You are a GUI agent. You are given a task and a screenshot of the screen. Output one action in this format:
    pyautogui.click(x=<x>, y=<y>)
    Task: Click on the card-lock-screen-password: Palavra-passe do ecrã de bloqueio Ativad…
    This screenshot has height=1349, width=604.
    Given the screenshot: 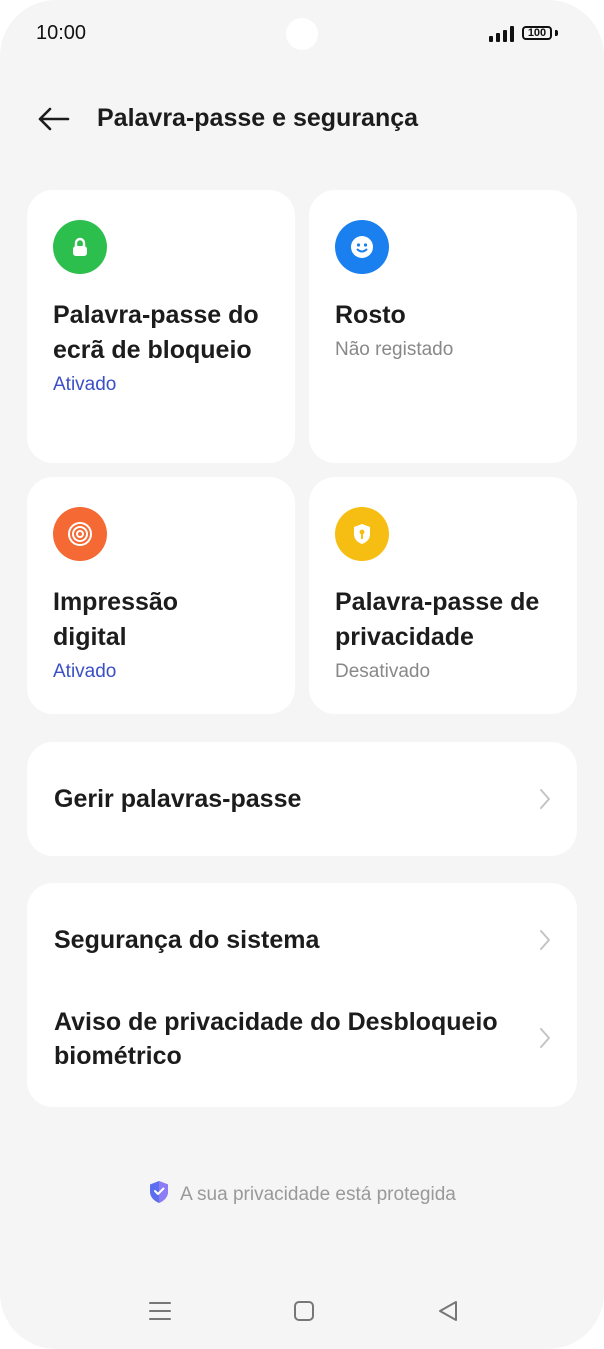 What is the action you would take?
    pyautogui.click(x=161, y=326)
    